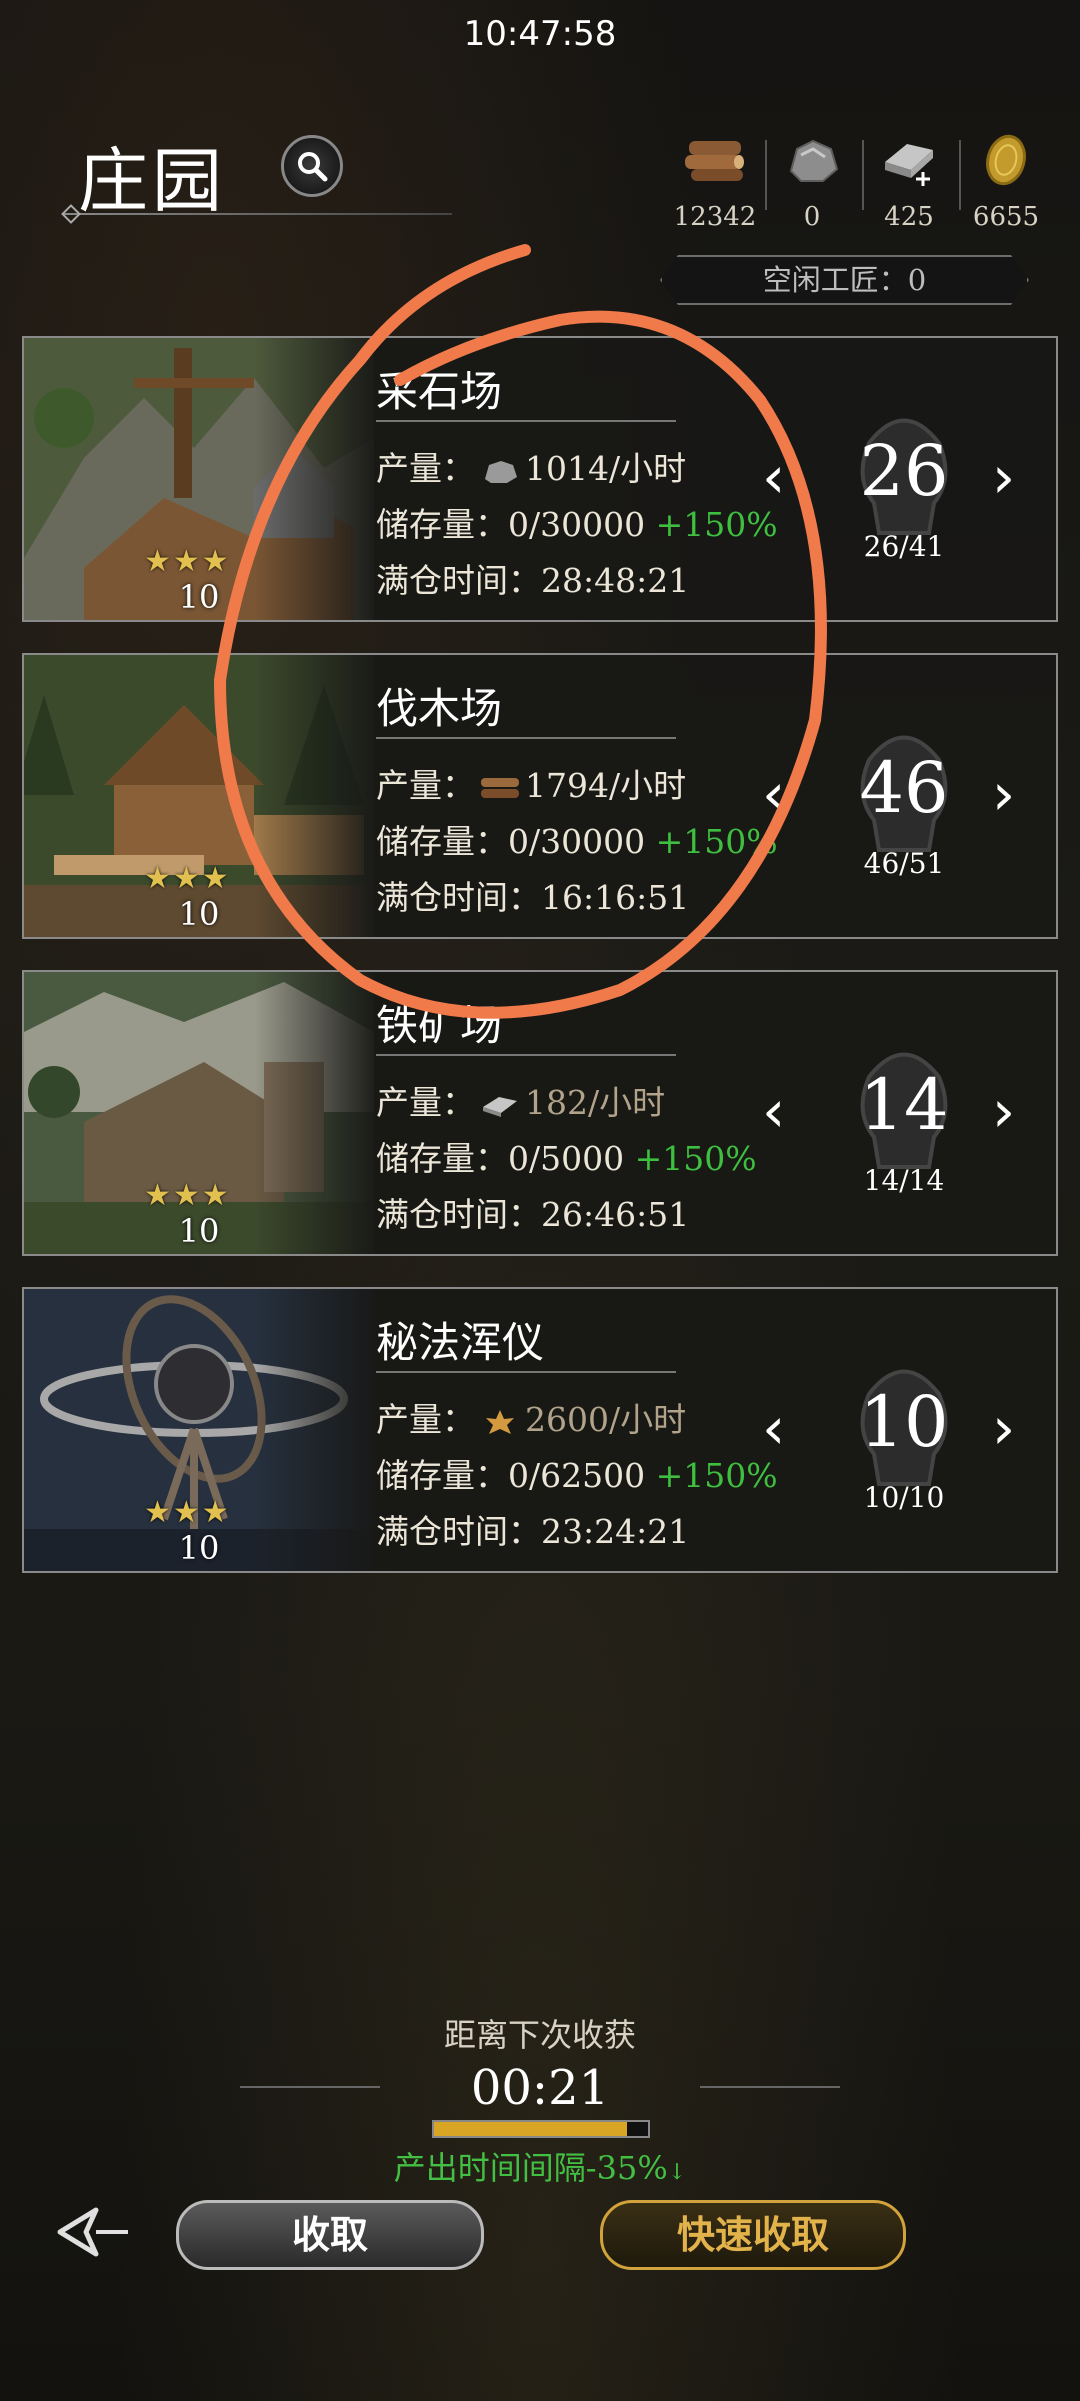  I want to click on output-row: 产量： 1014/小时, so click(531, 466).